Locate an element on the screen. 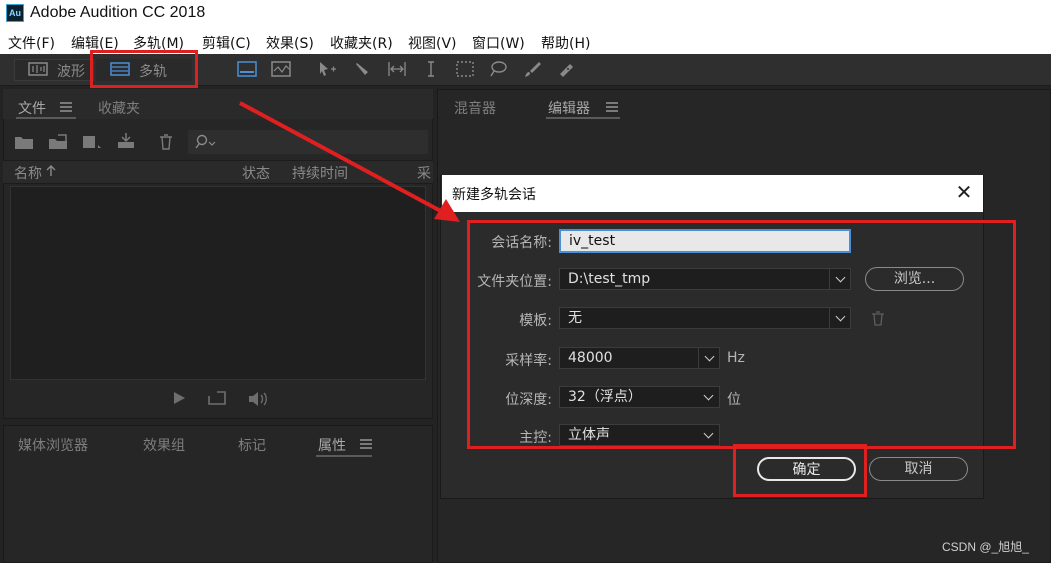  move-tool-icon is located at coordinates (327, 69).